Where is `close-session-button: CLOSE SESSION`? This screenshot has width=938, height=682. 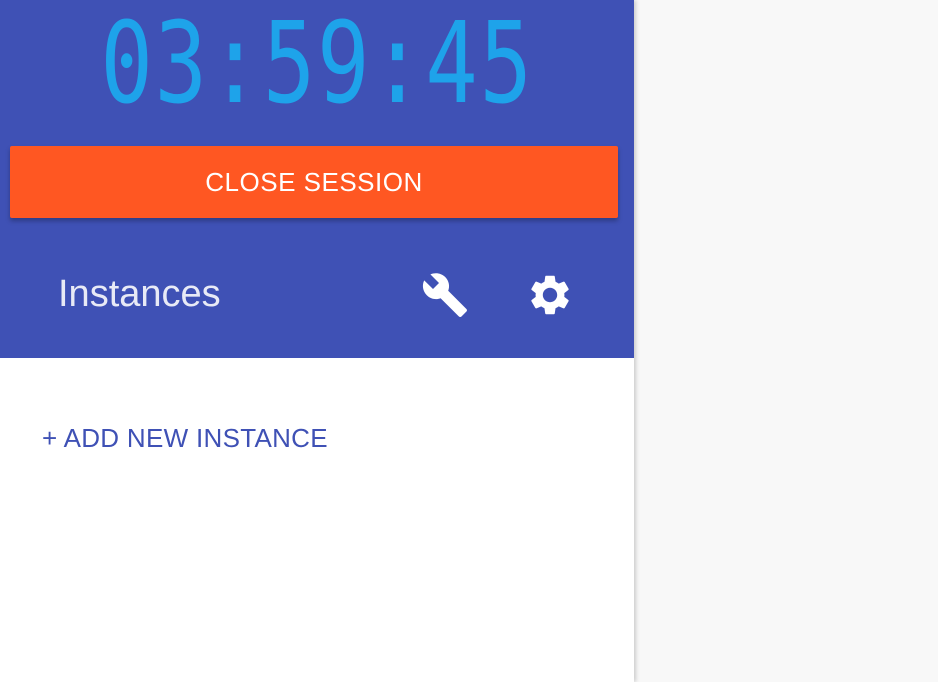
close-session-button: CLOSE SESSION is located at coordinates (314, 182).